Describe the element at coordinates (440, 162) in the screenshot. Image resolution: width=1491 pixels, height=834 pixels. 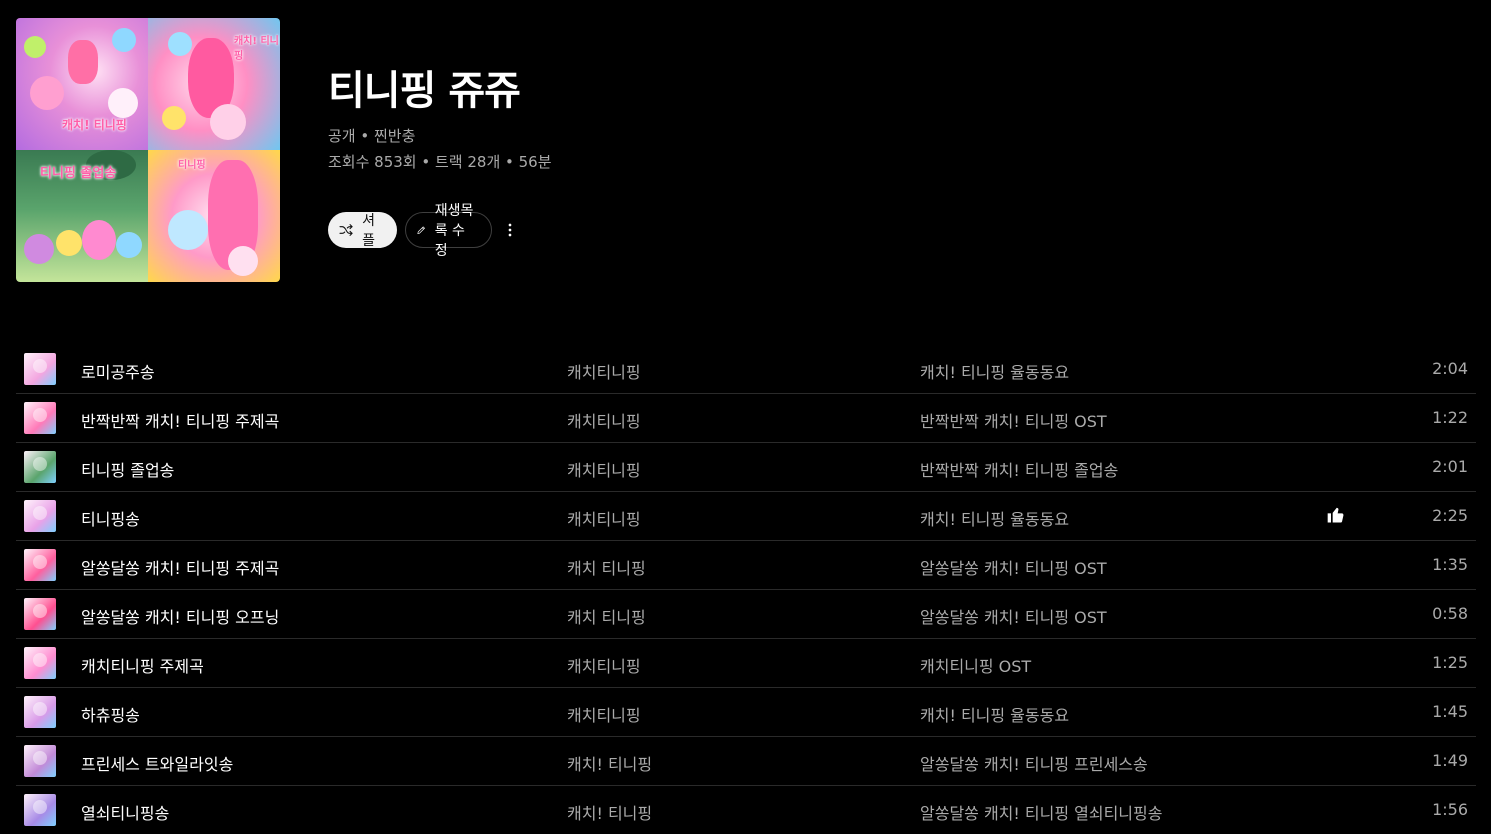
I see `playlist-stats: 조회수 853회 • 트랙 28개 • 56분` at that location.